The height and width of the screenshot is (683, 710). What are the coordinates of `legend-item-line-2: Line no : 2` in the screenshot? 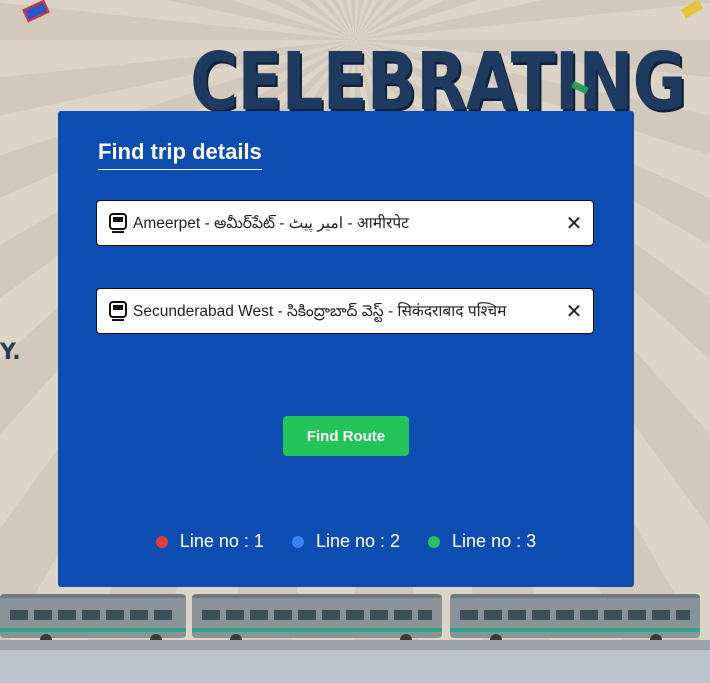 It's located at (346, 541).